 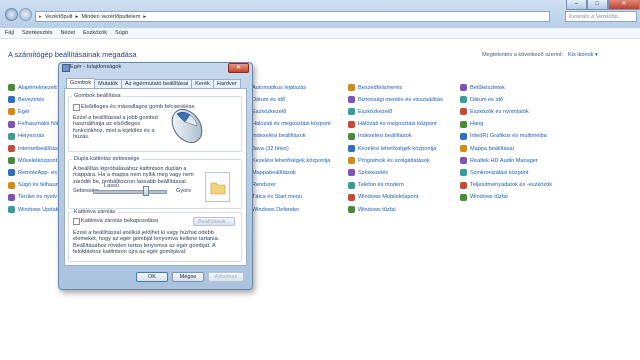 I want to click on menu-view: Nézet, so click(x=67, y=33).